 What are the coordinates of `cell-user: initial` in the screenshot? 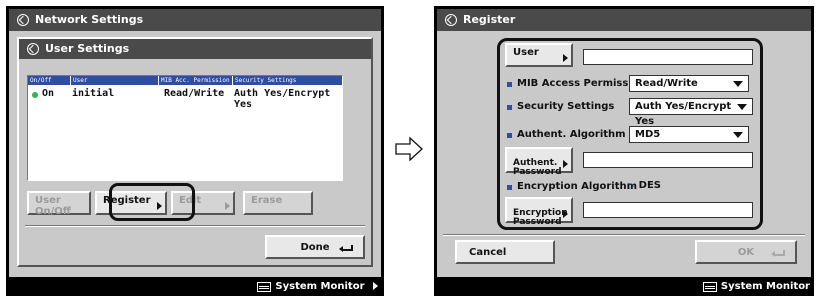 It's located at (93, 93).